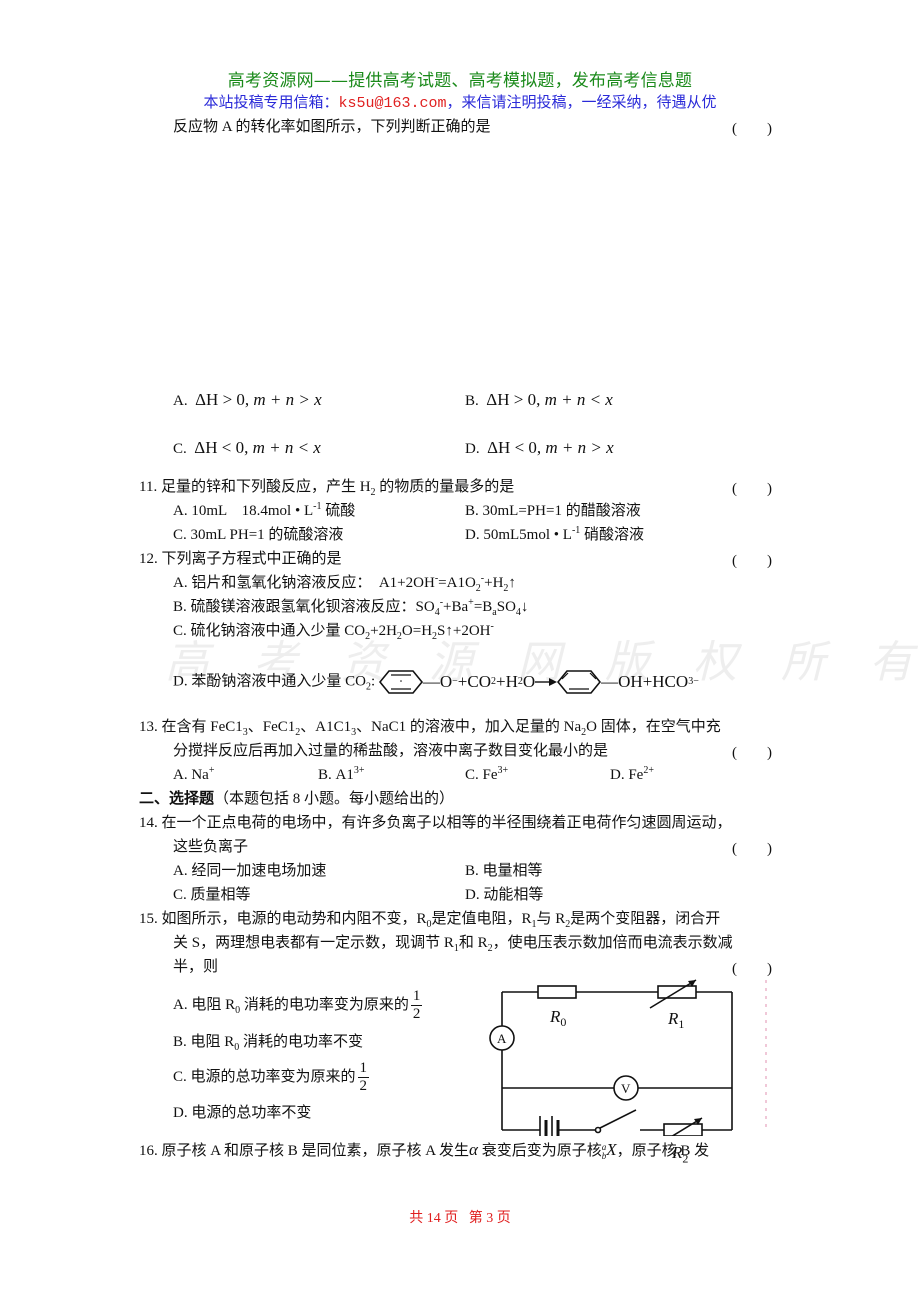 This screenshot has height=1302, width=920. Describe the element at coordinates (341, 775) in the screenshot. I see `q13-option-b: B. A13+` at that location.